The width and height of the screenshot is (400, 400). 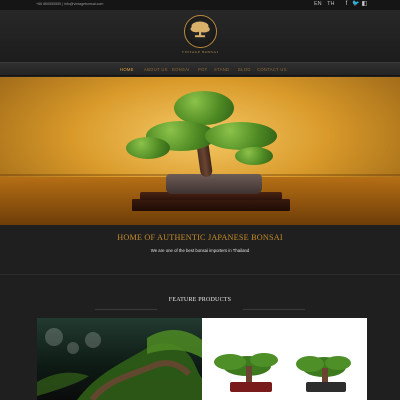 What do you see at coordinates (200, 29) in the screenshot?
I see `bonsai-logo-icon` at bounding box center [200, 29].